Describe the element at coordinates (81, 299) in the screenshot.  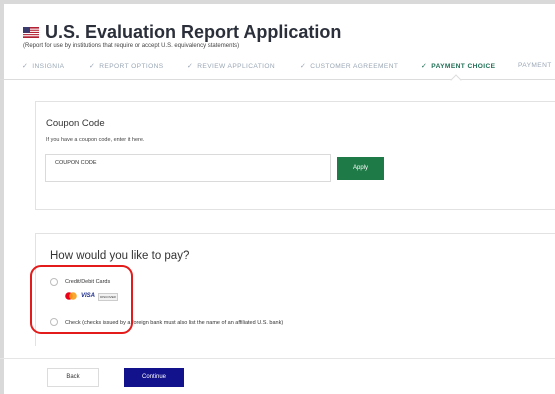
I see `red-highlight-annotation` at that location.